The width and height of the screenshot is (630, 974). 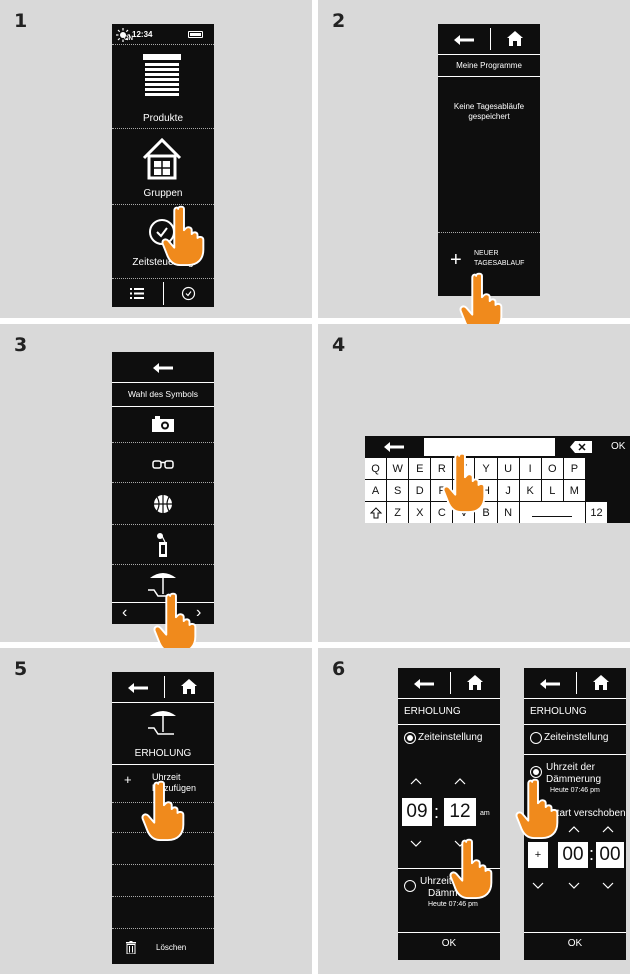 What do you see at coordinates (596, 512) in the screenshot?
I see `numbers-key: 12` at bounding box center [596, 512].